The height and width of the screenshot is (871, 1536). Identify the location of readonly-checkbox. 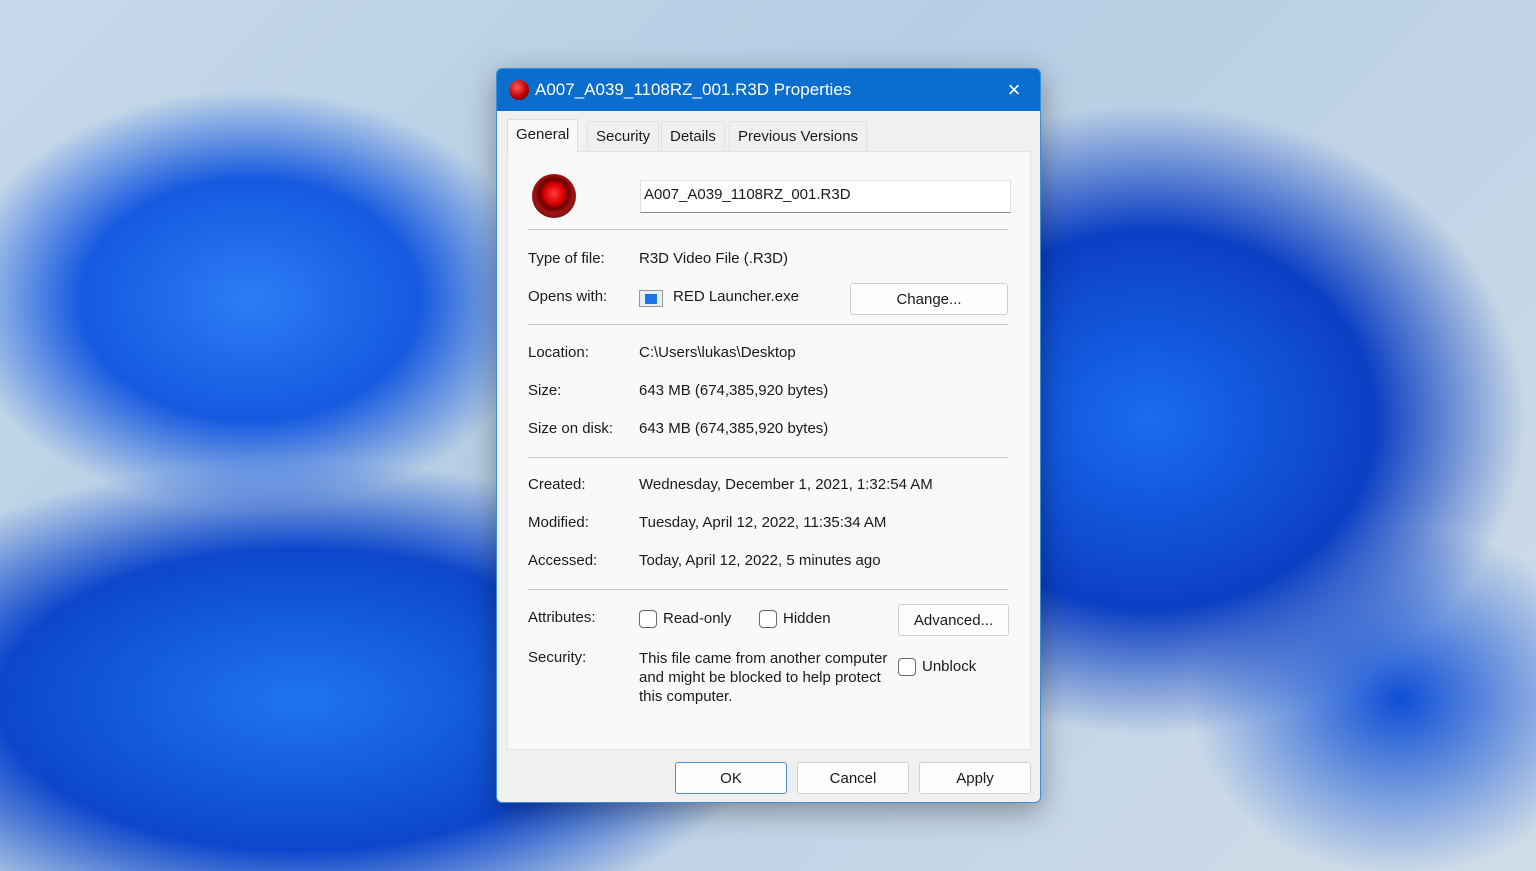
(648, 619).